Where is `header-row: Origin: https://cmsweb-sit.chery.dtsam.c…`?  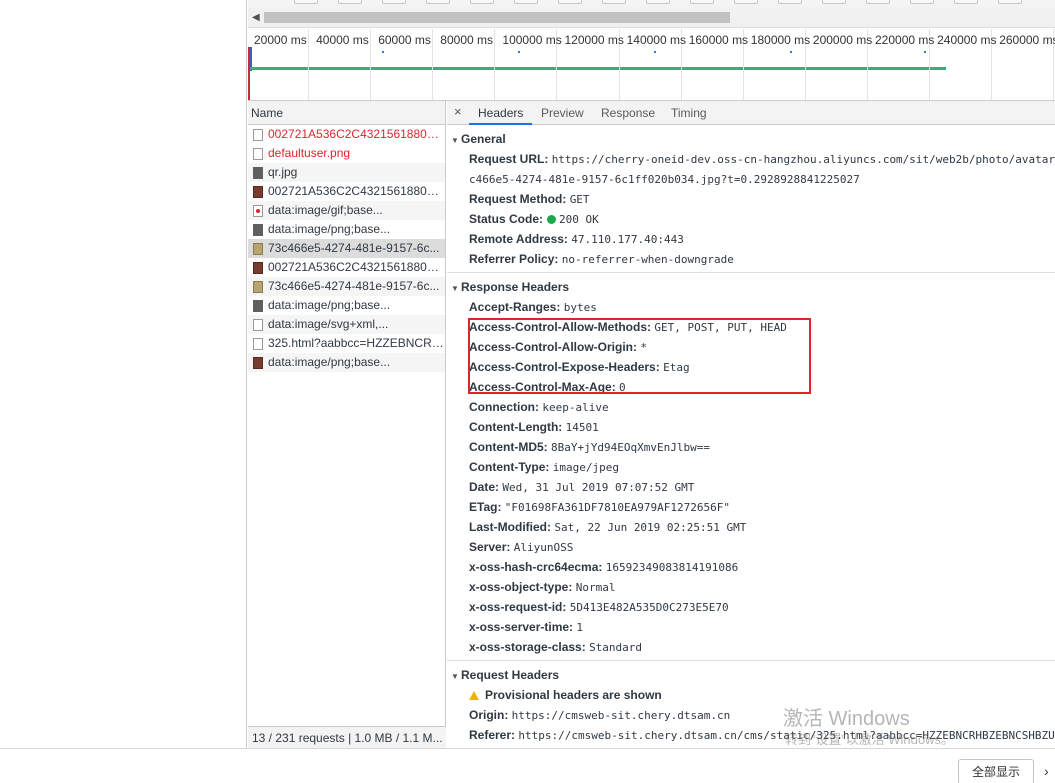 header-row: Origin: https://cmsweb-sit.chery.dtsam.c… is located at coordinates (751, 715).